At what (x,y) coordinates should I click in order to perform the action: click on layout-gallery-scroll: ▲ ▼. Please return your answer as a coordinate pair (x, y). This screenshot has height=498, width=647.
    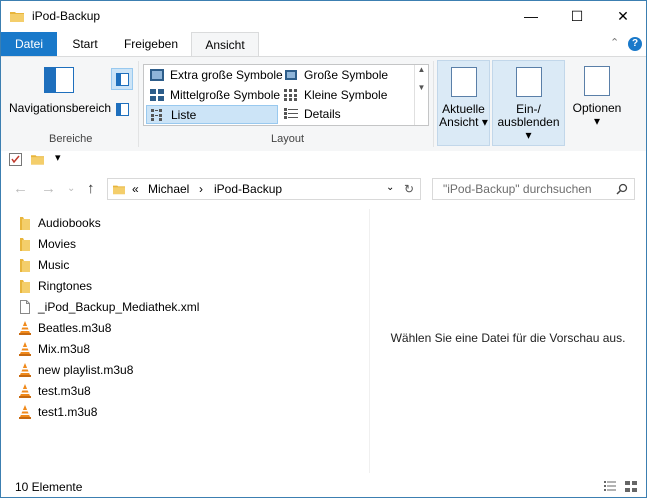
    Looking at the image, I should click on (421, 95).